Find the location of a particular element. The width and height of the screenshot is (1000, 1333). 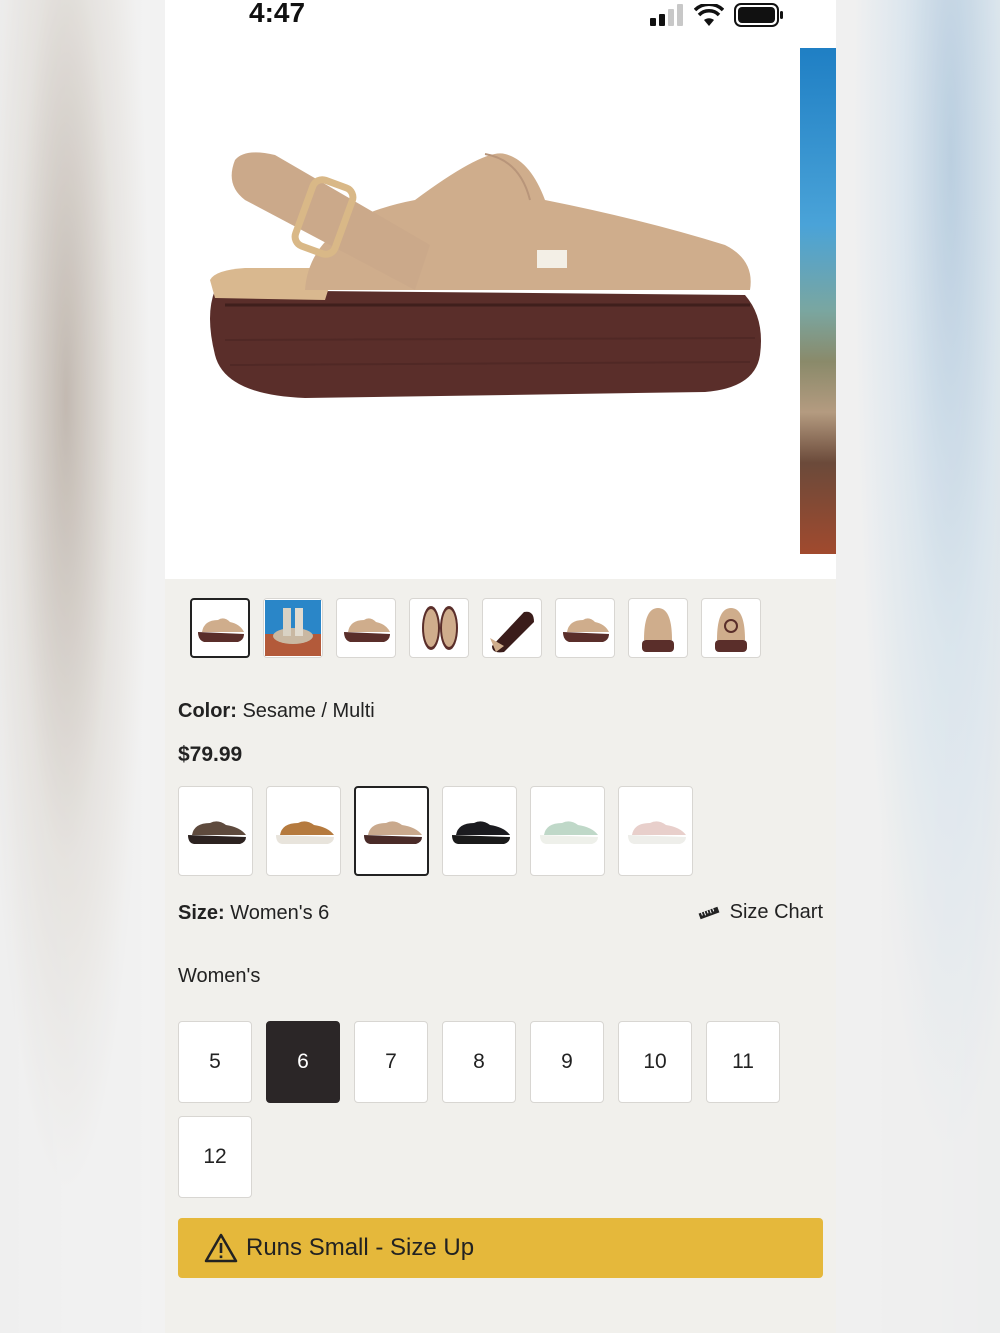

size-option-button: 12 is located at coordinates (215, 1157).